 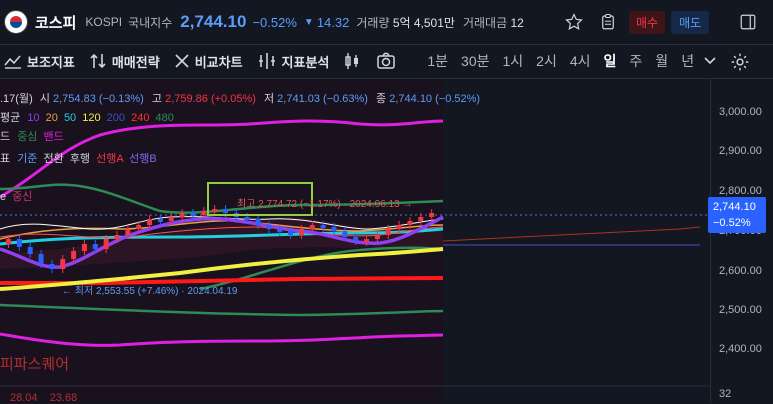 I want to click on ma-legend-120: 120, so click(x=91, y=118).